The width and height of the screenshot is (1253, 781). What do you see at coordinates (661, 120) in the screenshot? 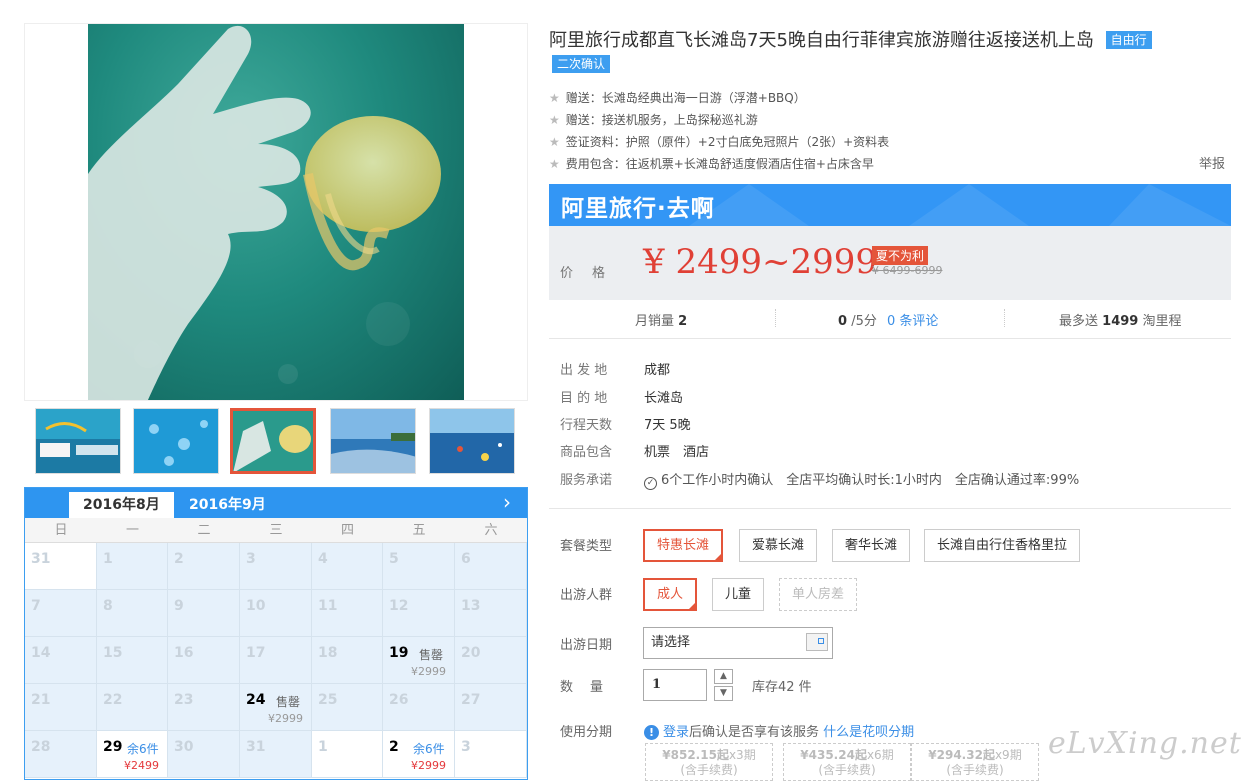
I see `gift-text: 赠送：接送机服务，上岛探秘巡礼游` at bounding box center [661, 120].